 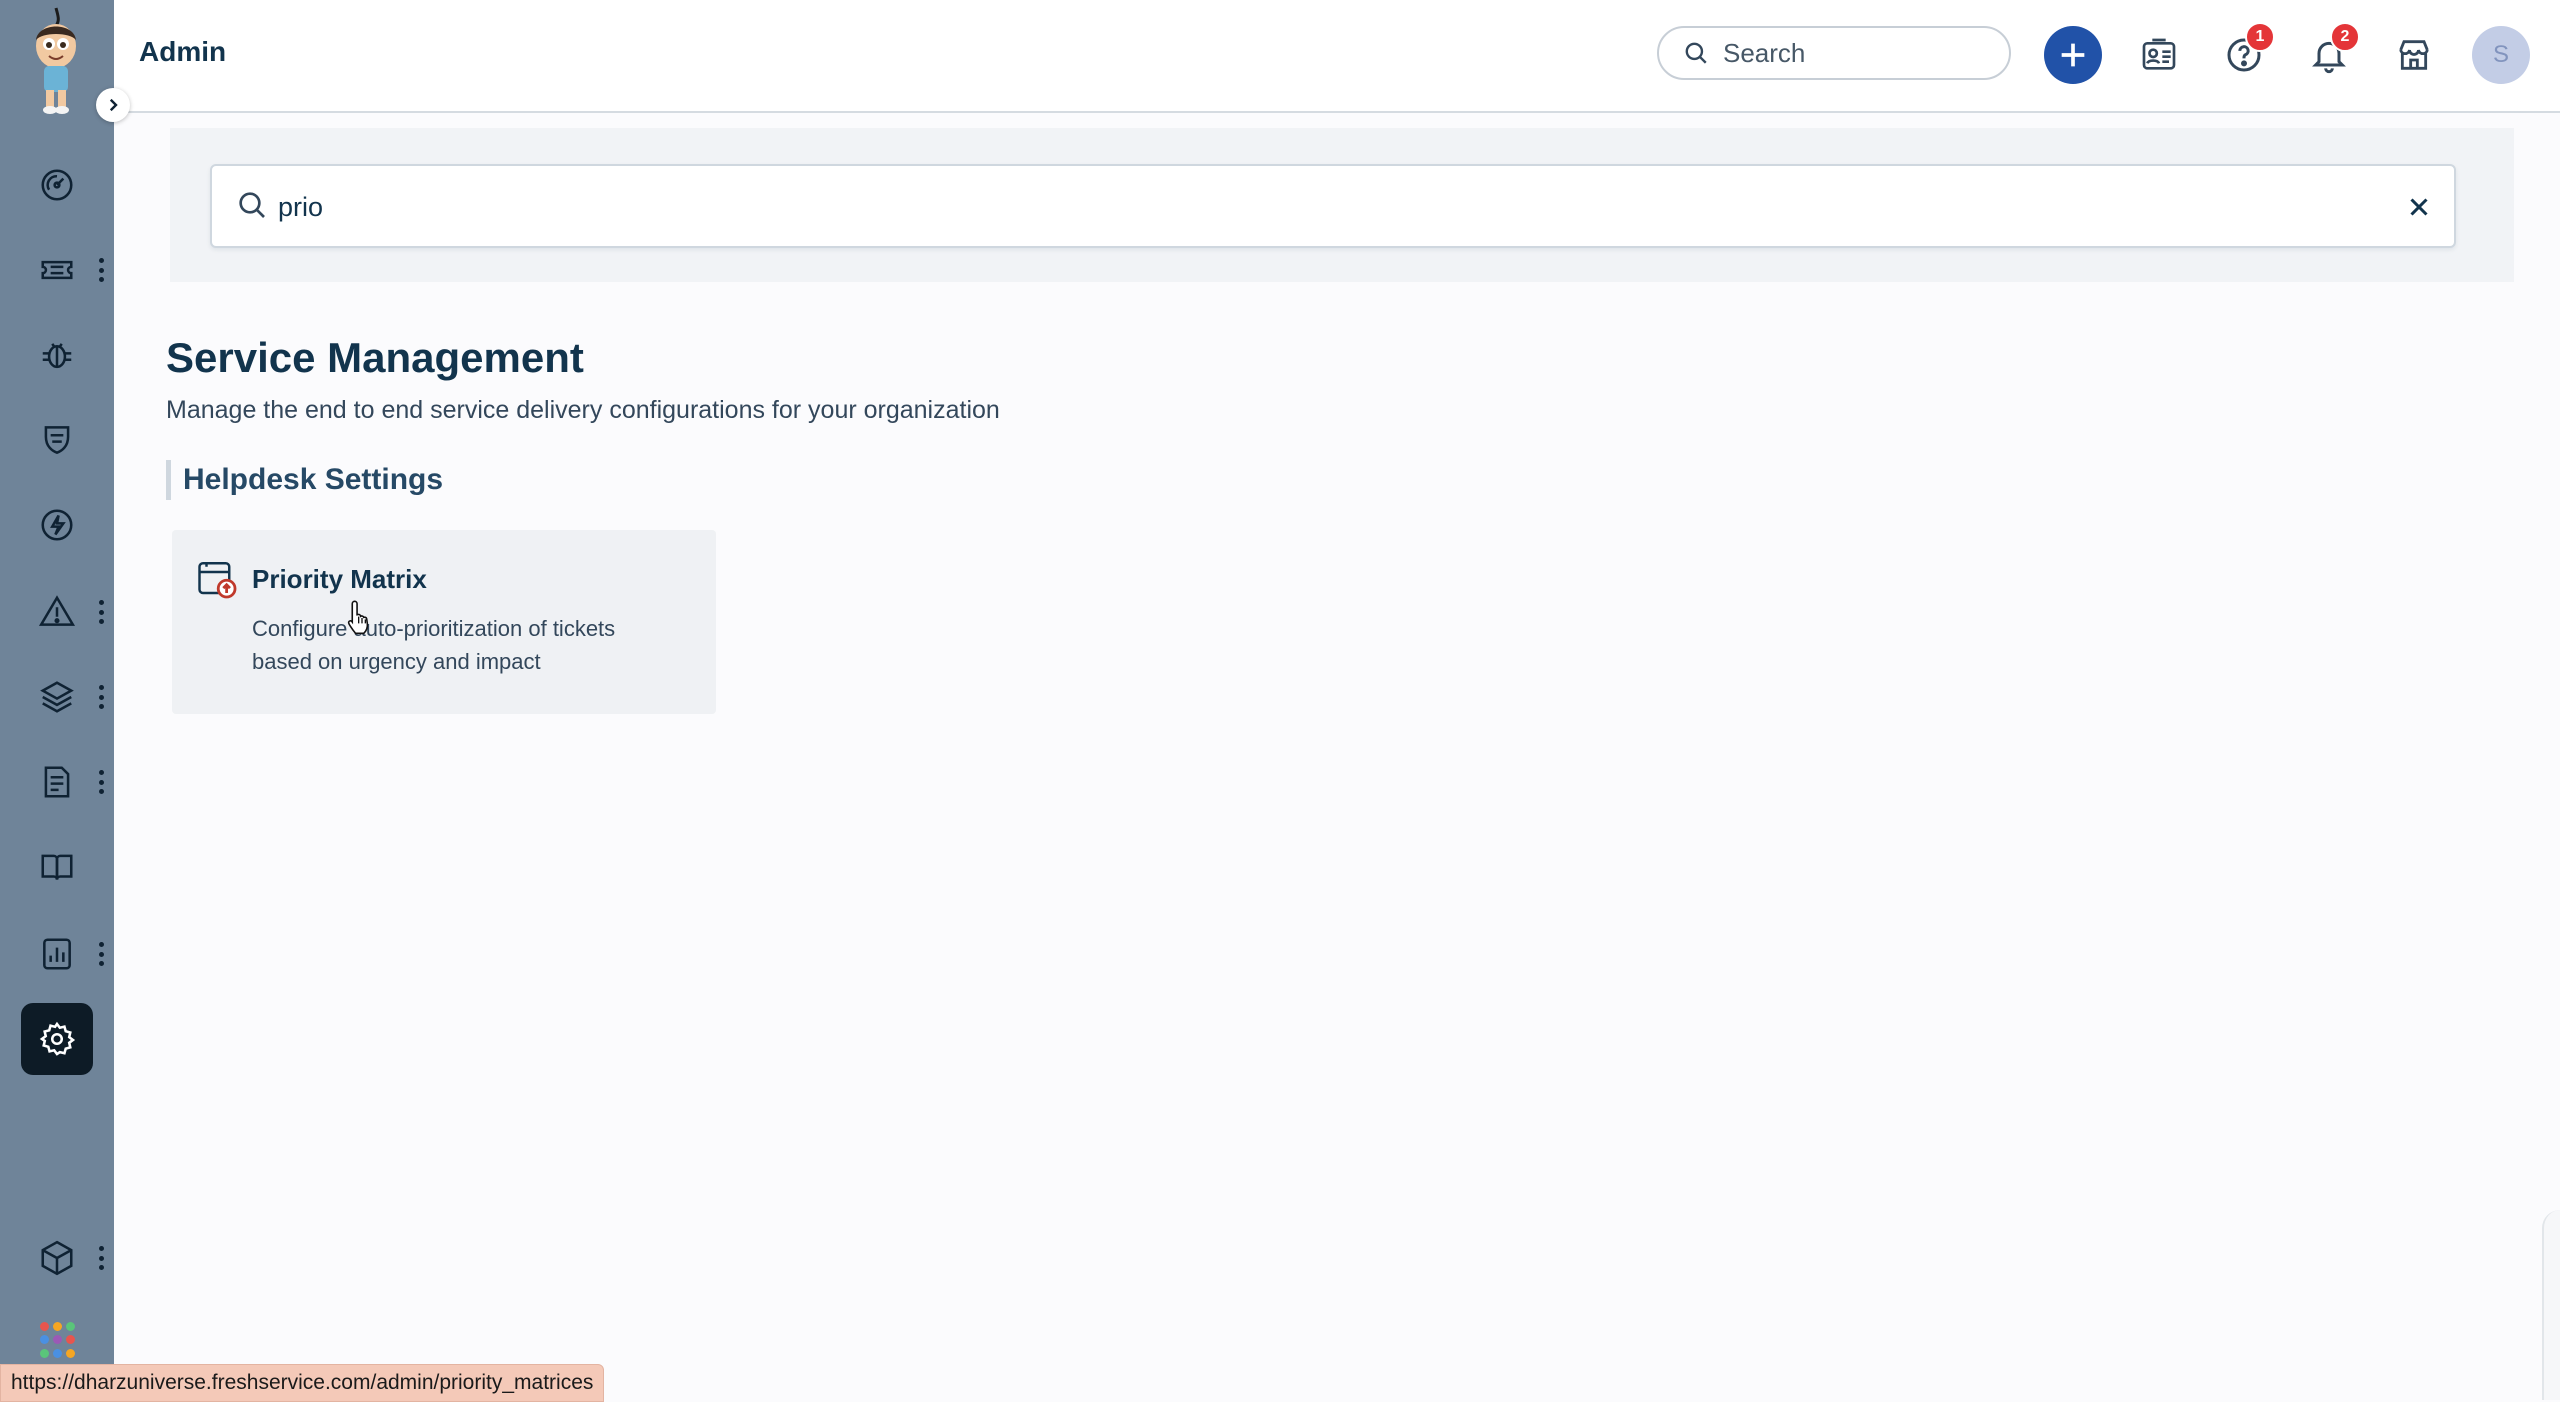 What do you see at coordinates (101, 270) in the screenshot?
I see `tickets-more-menu` at bounding box center [101, 270].